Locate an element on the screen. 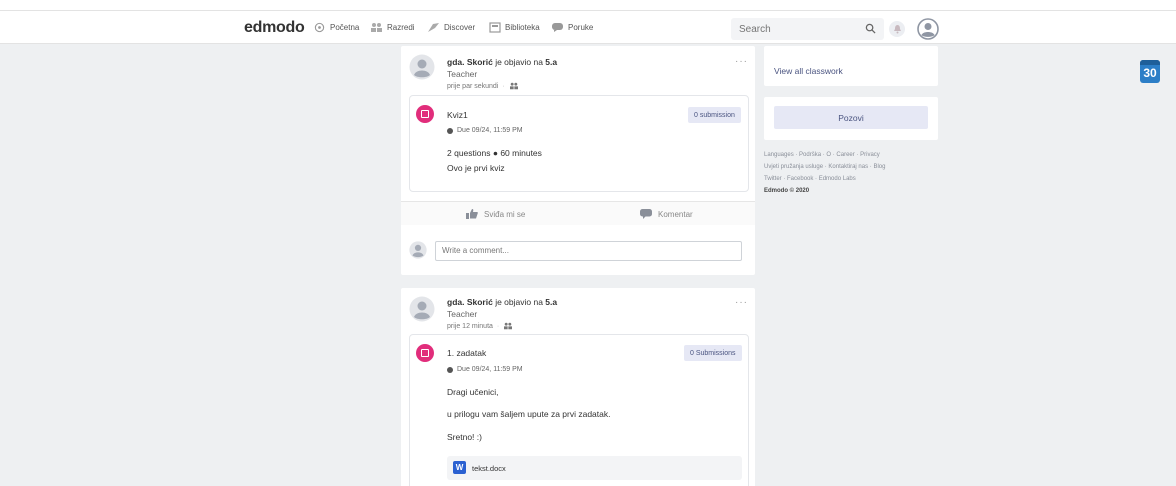  search-input is located at coordinates (791, 29).